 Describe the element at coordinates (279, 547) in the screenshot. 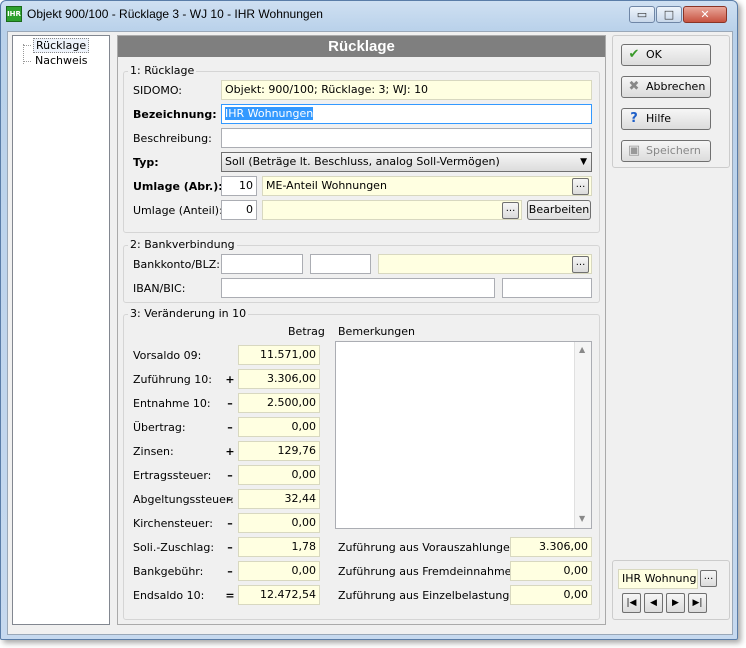

I see `betrag-row-value: 1,78` at that location.